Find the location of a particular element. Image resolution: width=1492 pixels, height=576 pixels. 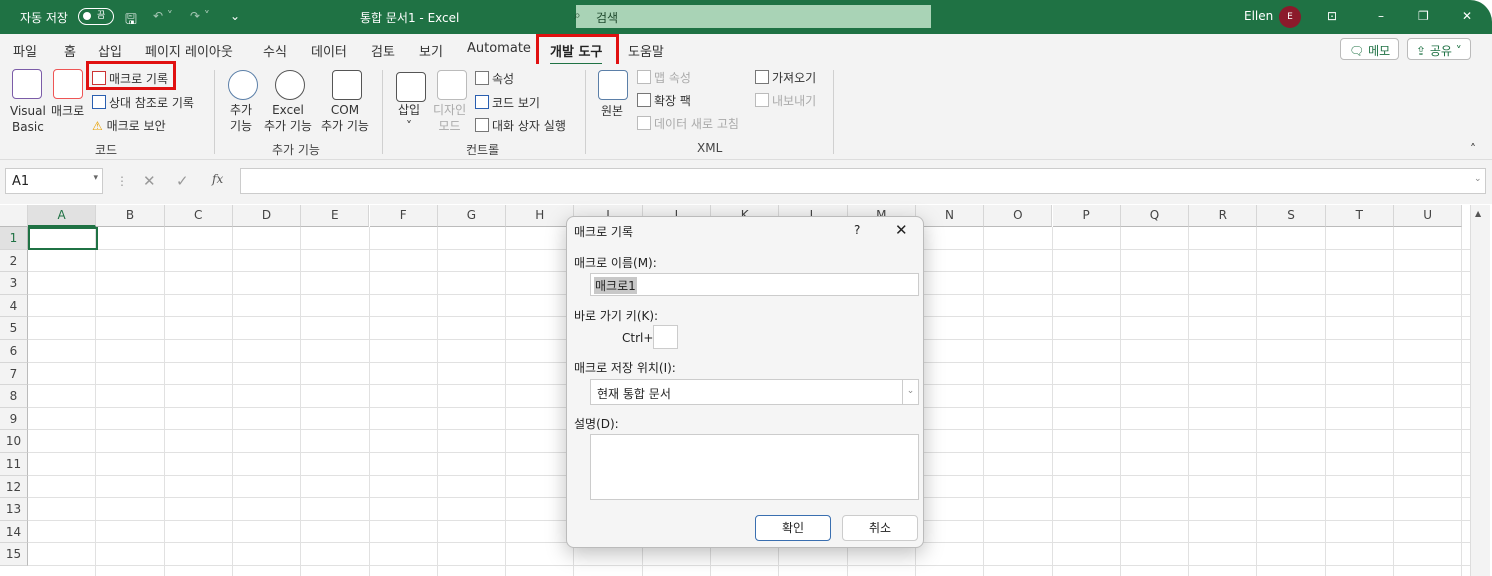

share-button: ⇪ 공유 ˅ is located at coordinates (1439, 49).